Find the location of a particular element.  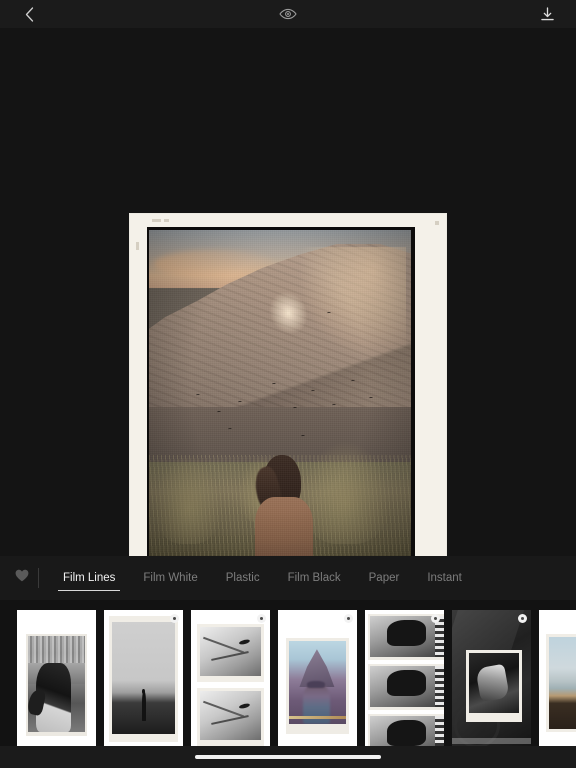

download-button is located at coordinates (547, 14).